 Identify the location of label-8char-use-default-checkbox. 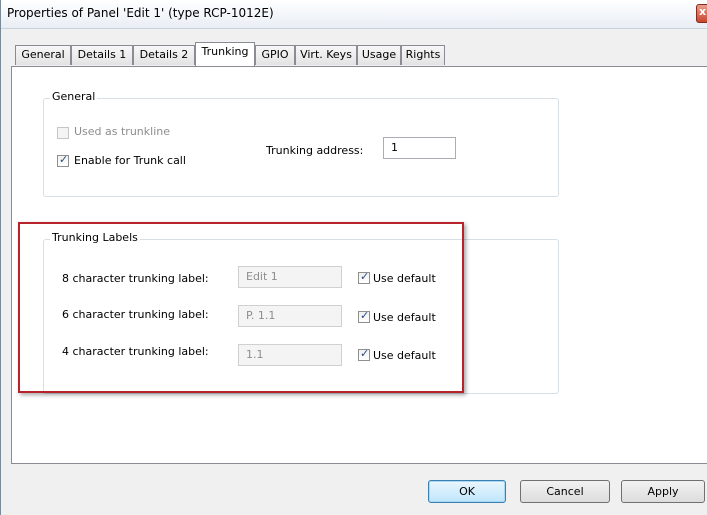
(364, 277).